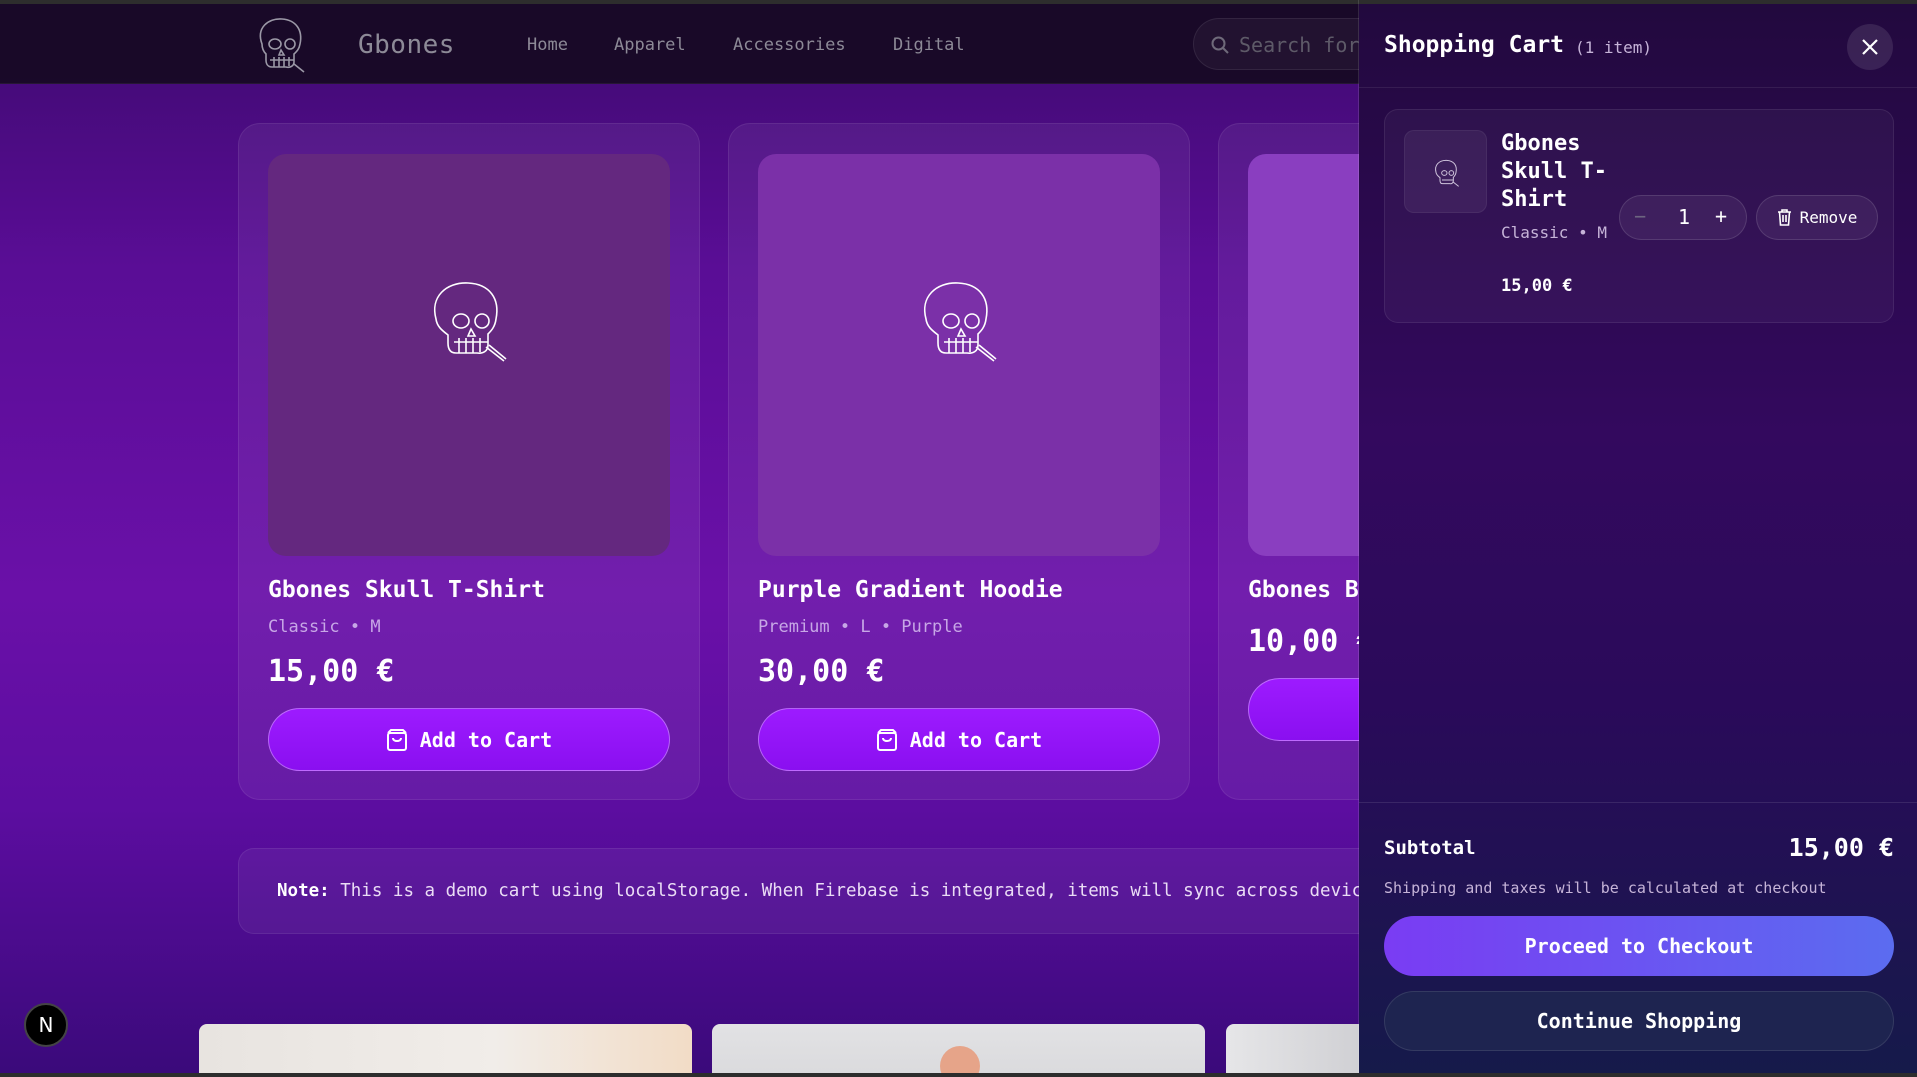 The image size is (1917, 1077). I want to click on cart-title: Shopping Cart, so click(1474, 45).